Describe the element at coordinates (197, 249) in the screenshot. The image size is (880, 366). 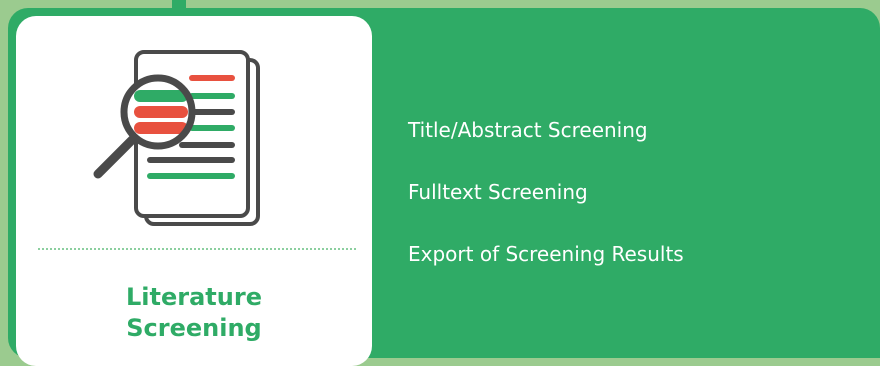
I see `card-divider` at that location.